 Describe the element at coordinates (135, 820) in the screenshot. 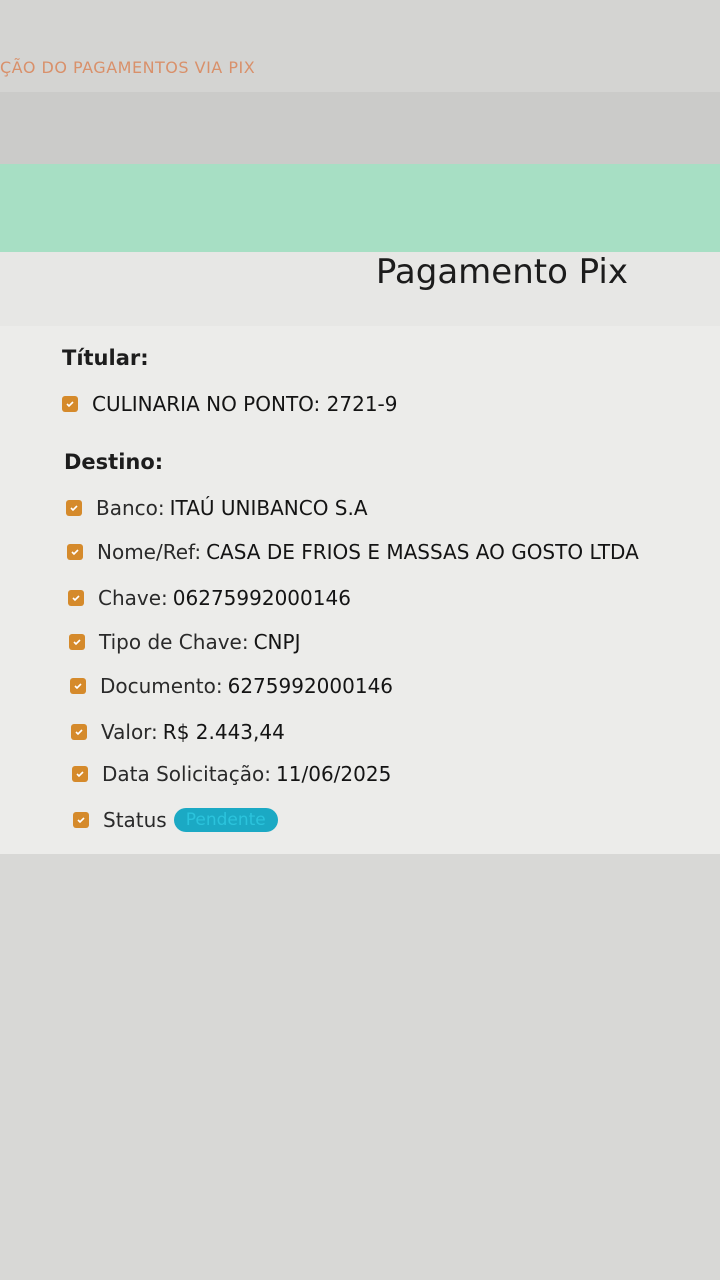

I see `status-label: Status` at that location.